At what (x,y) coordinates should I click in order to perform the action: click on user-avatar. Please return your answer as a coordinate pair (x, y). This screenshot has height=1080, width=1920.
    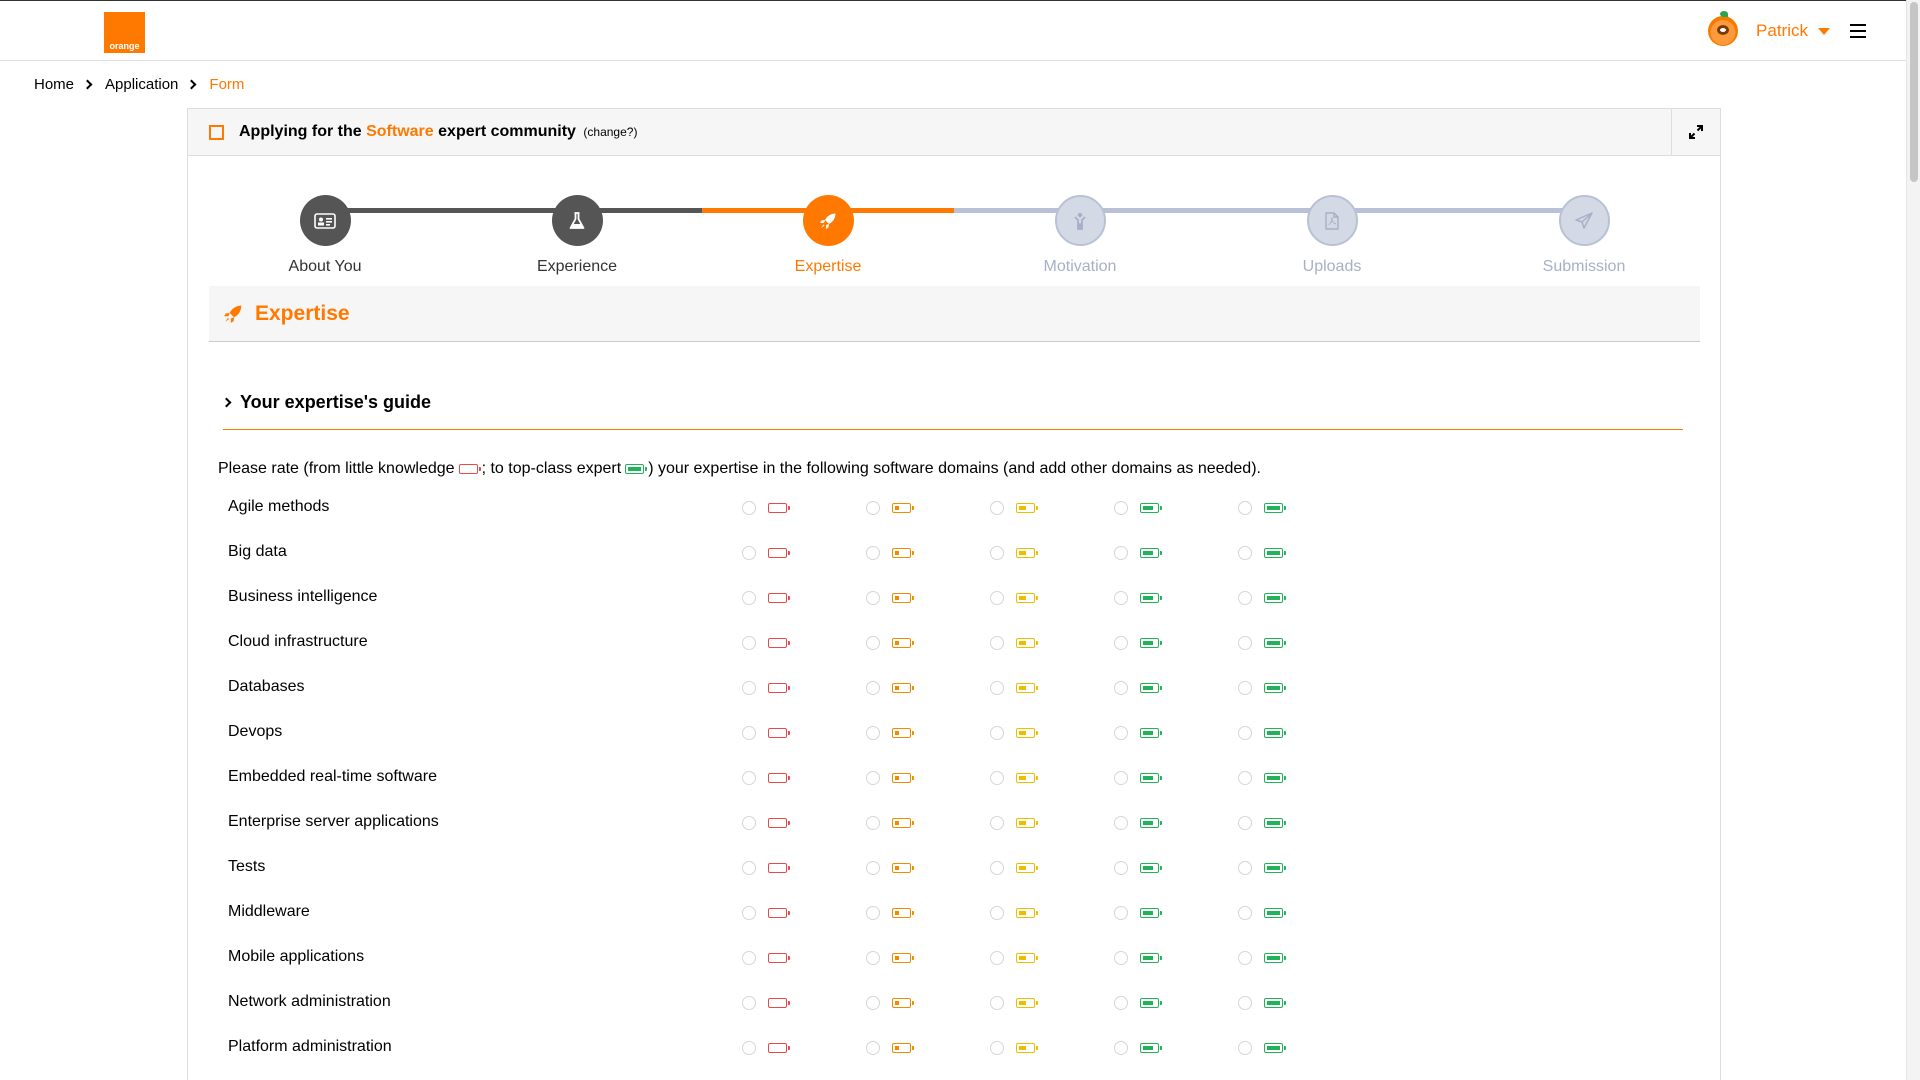
    Looking at the image, I should click on (1723, 28).